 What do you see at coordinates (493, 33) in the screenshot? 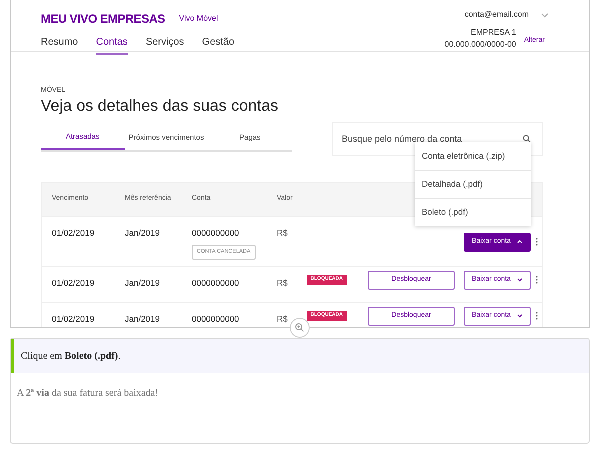
I see `company-name: EMPRESA 1` at bounding box center [493, 33].